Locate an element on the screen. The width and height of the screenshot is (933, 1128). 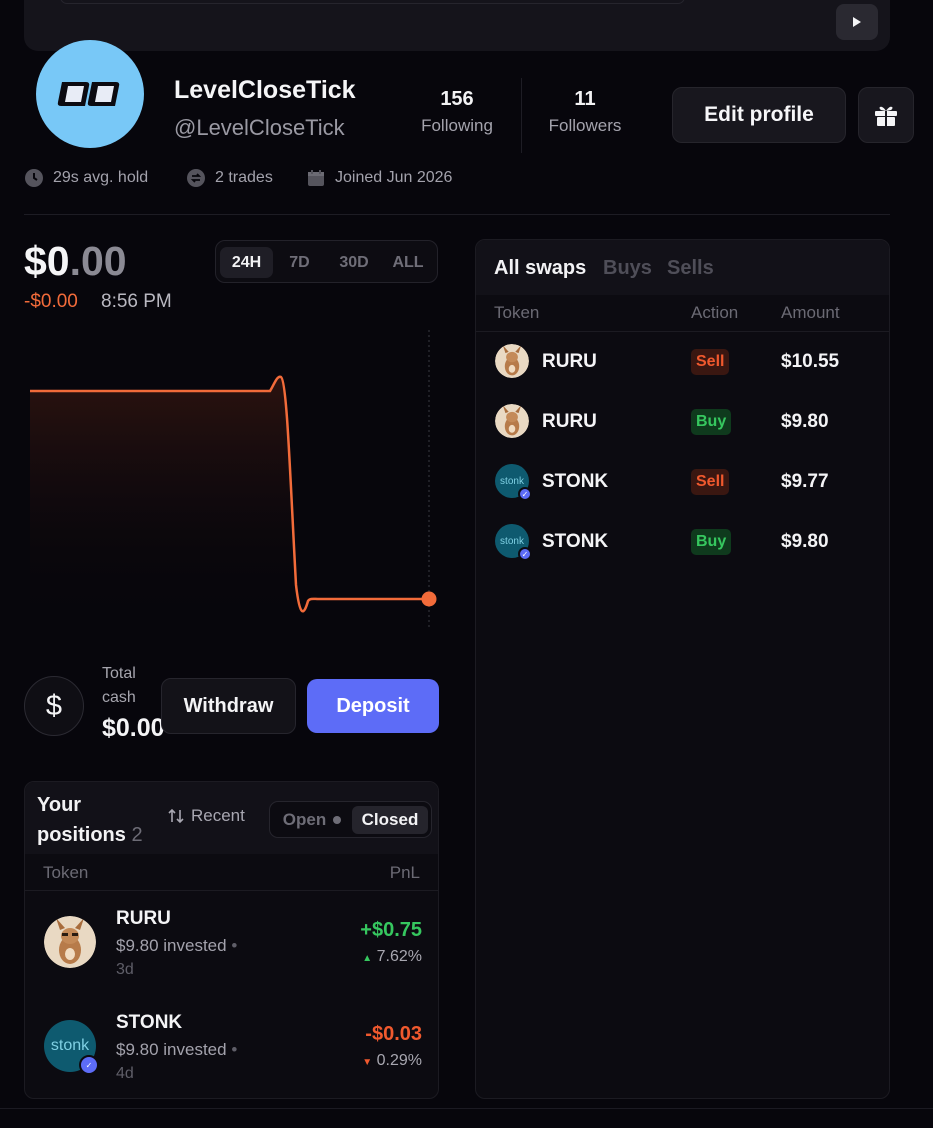
chart-area is located at coordinates (229, 500).